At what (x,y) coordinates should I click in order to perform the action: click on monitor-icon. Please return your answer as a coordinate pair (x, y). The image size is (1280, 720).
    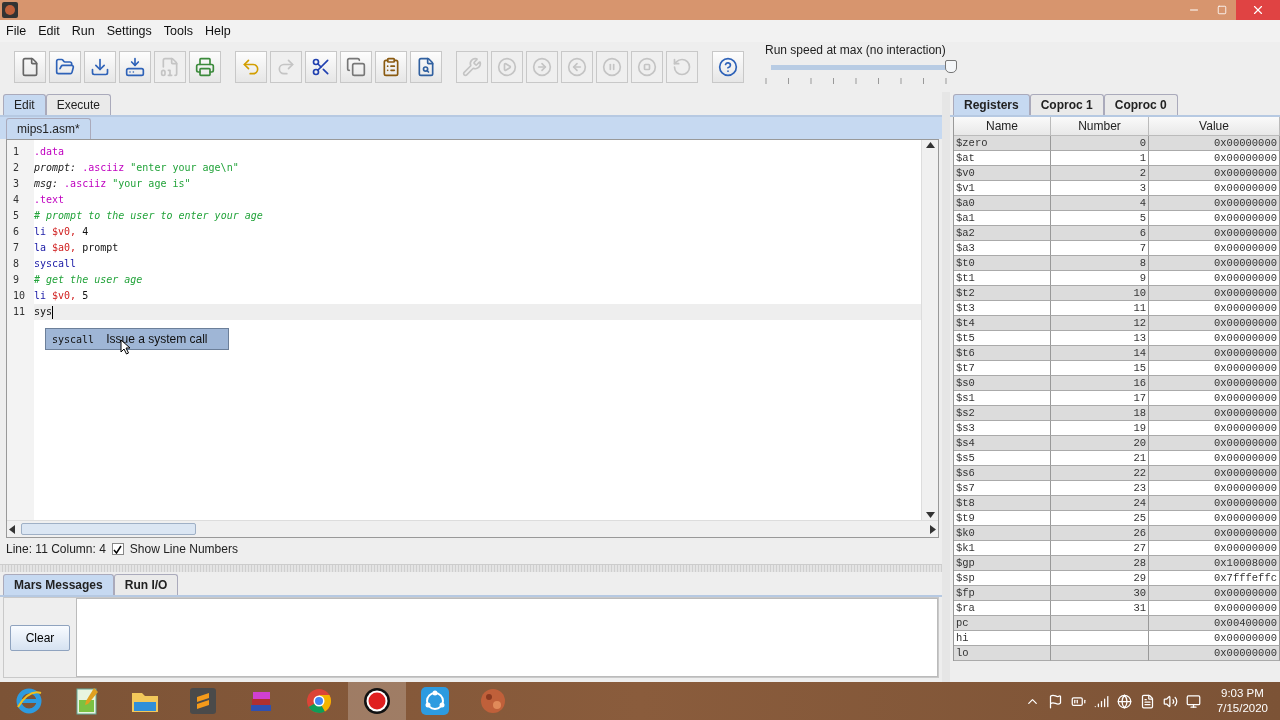
    Looking at the image, I should click on (1193, 701).